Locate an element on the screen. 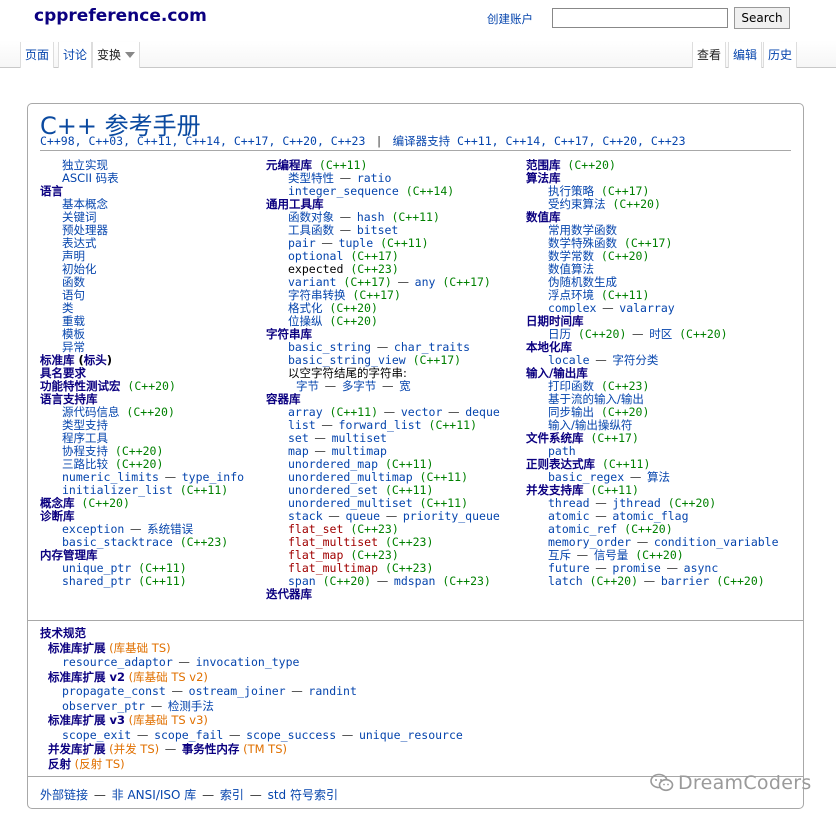 This screenshot has height=819, width=836. section-heading-link: 标头 is located at coordinates (95, 360).